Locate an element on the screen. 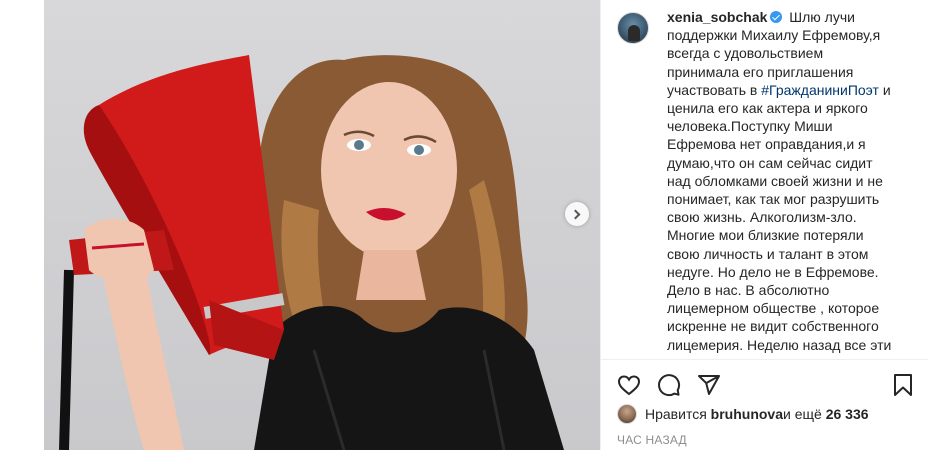  likes-count-link: 26 336 is located at coordinates (847, 414).